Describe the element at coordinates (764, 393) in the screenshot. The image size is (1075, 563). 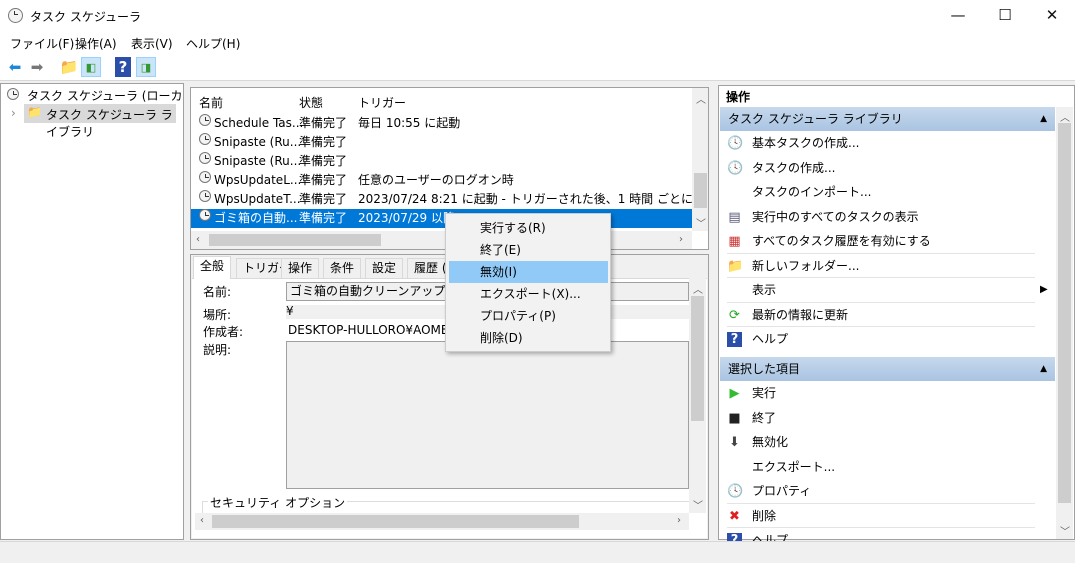
I see `action-label: 実行` at that location.